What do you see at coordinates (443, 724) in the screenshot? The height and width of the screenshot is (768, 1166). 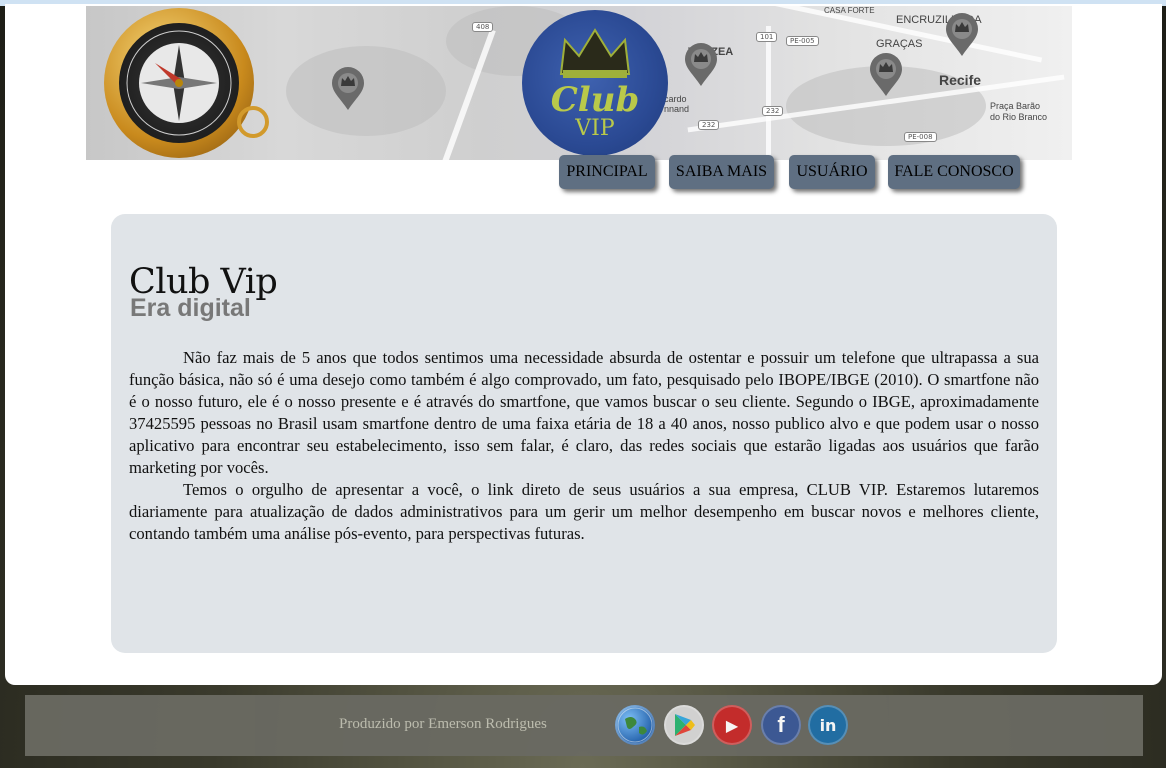 I see `footer-credit: Produzido por Emerson Rodrigues` at bounding box center [443, 724].